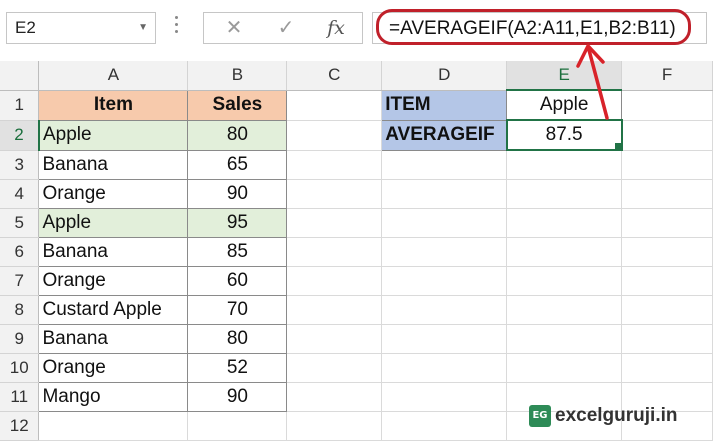  I want to click on row-header: 5, so click(20, 223).